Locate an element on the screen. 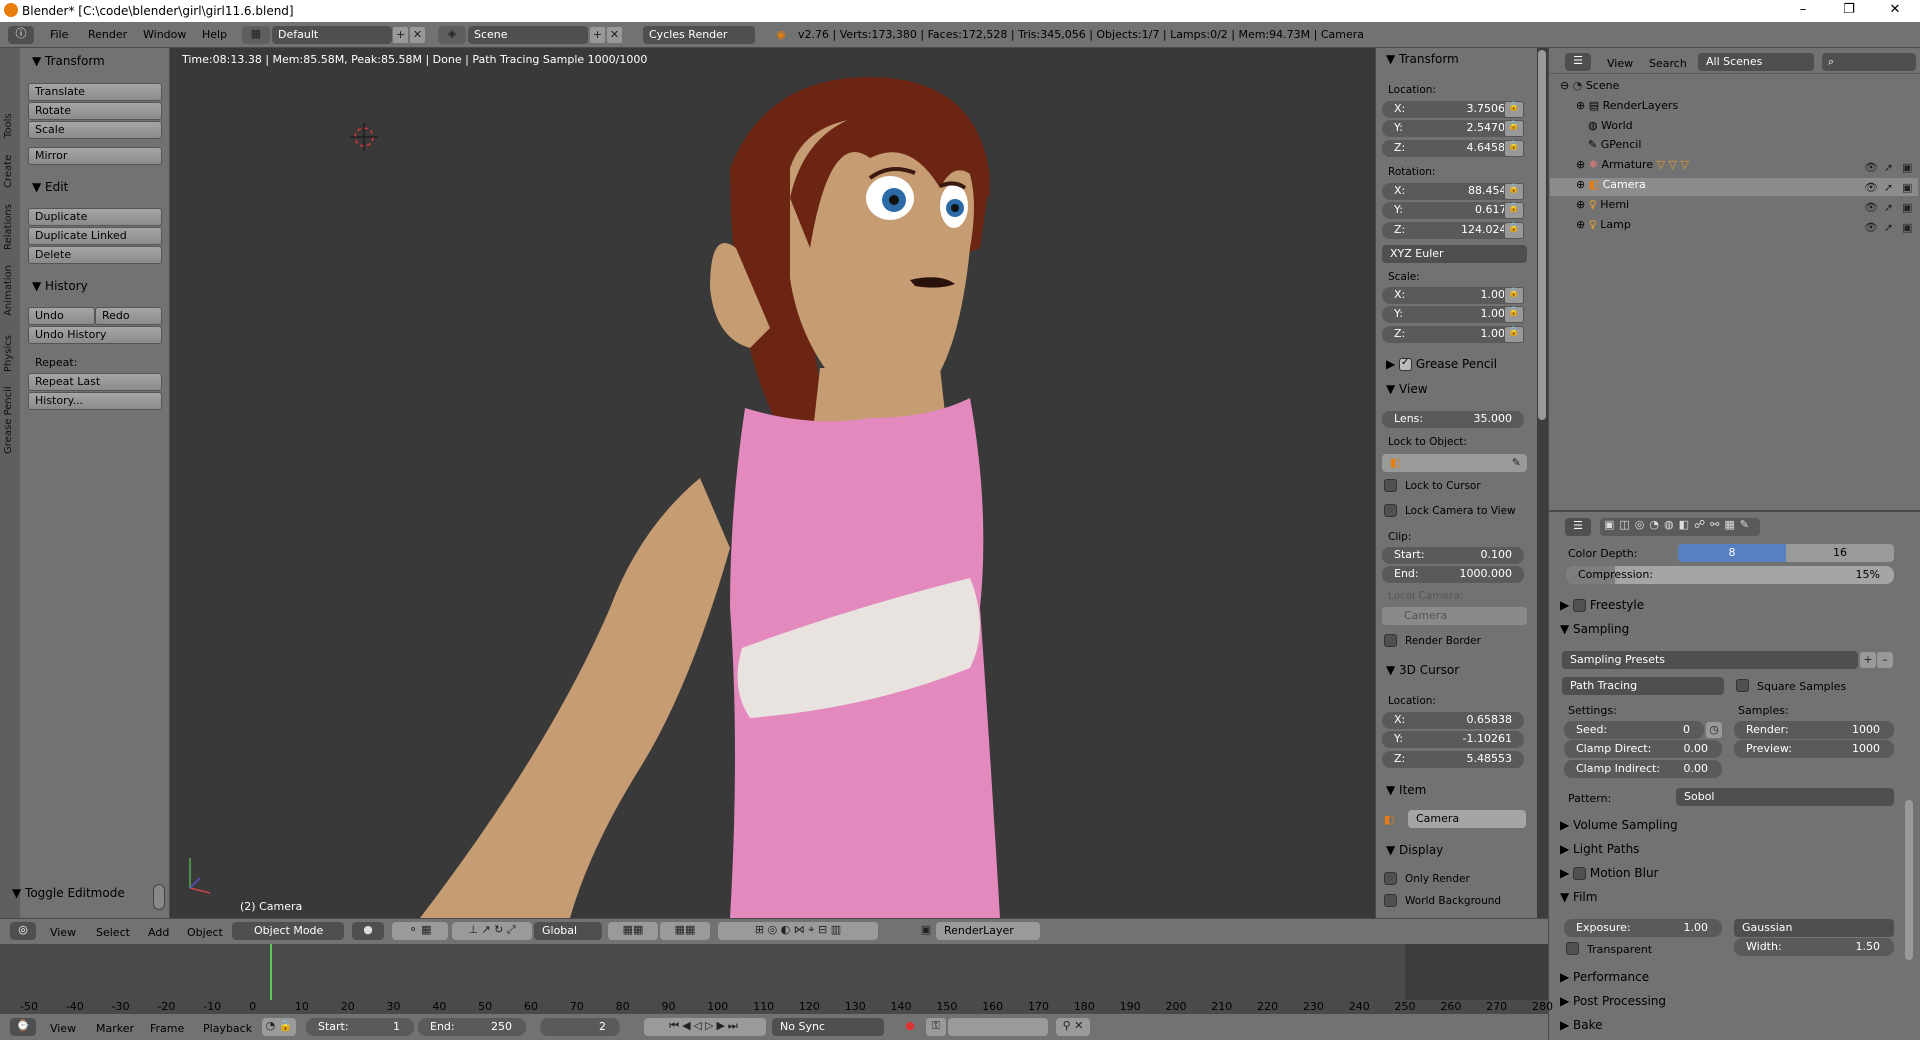  tl-menu-frame: Frame is located at coordinates (167, 1028).